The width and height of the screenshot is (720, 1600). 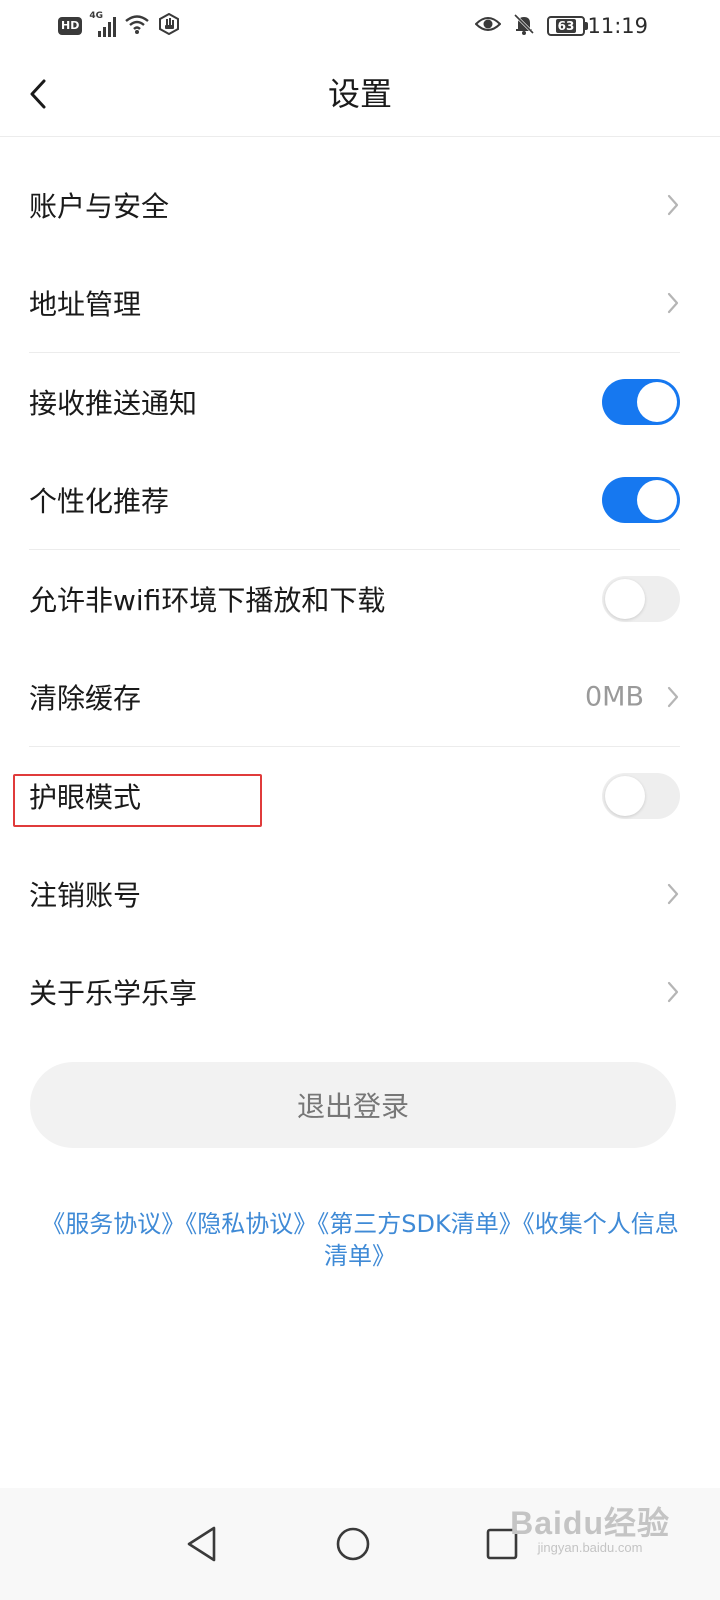 I want to click on battery-icon: 63, so click(x=567, y=26).